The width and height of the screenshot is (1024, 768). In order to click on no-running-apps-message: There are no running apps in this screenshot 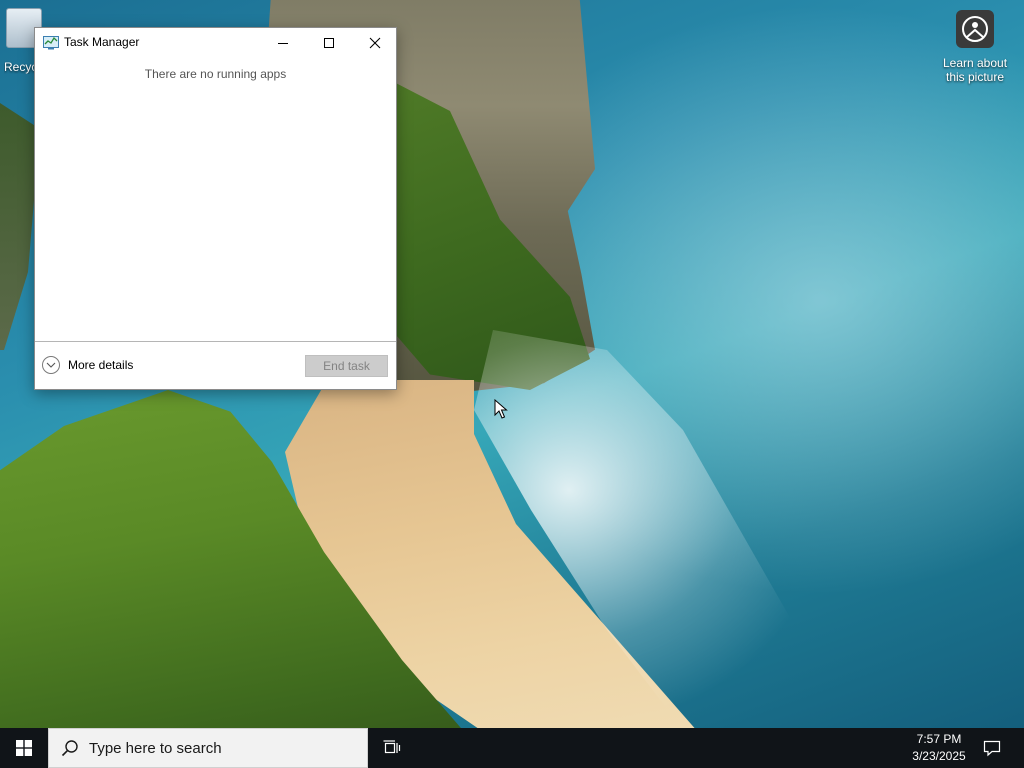, I will do `click(215, 74)`.